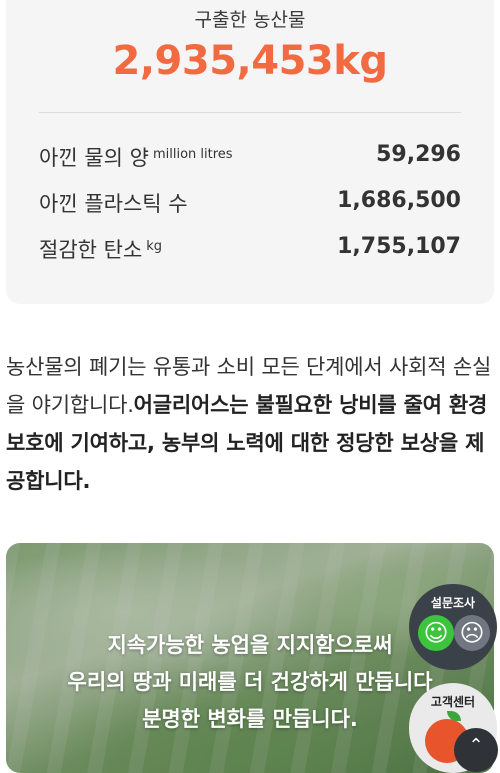 Image resolution: width=500 pixels, height=773 pixels. Describe the element at coordinates (453, 603) in the screenshot. I see `survey-title: 설문조사` at that location.